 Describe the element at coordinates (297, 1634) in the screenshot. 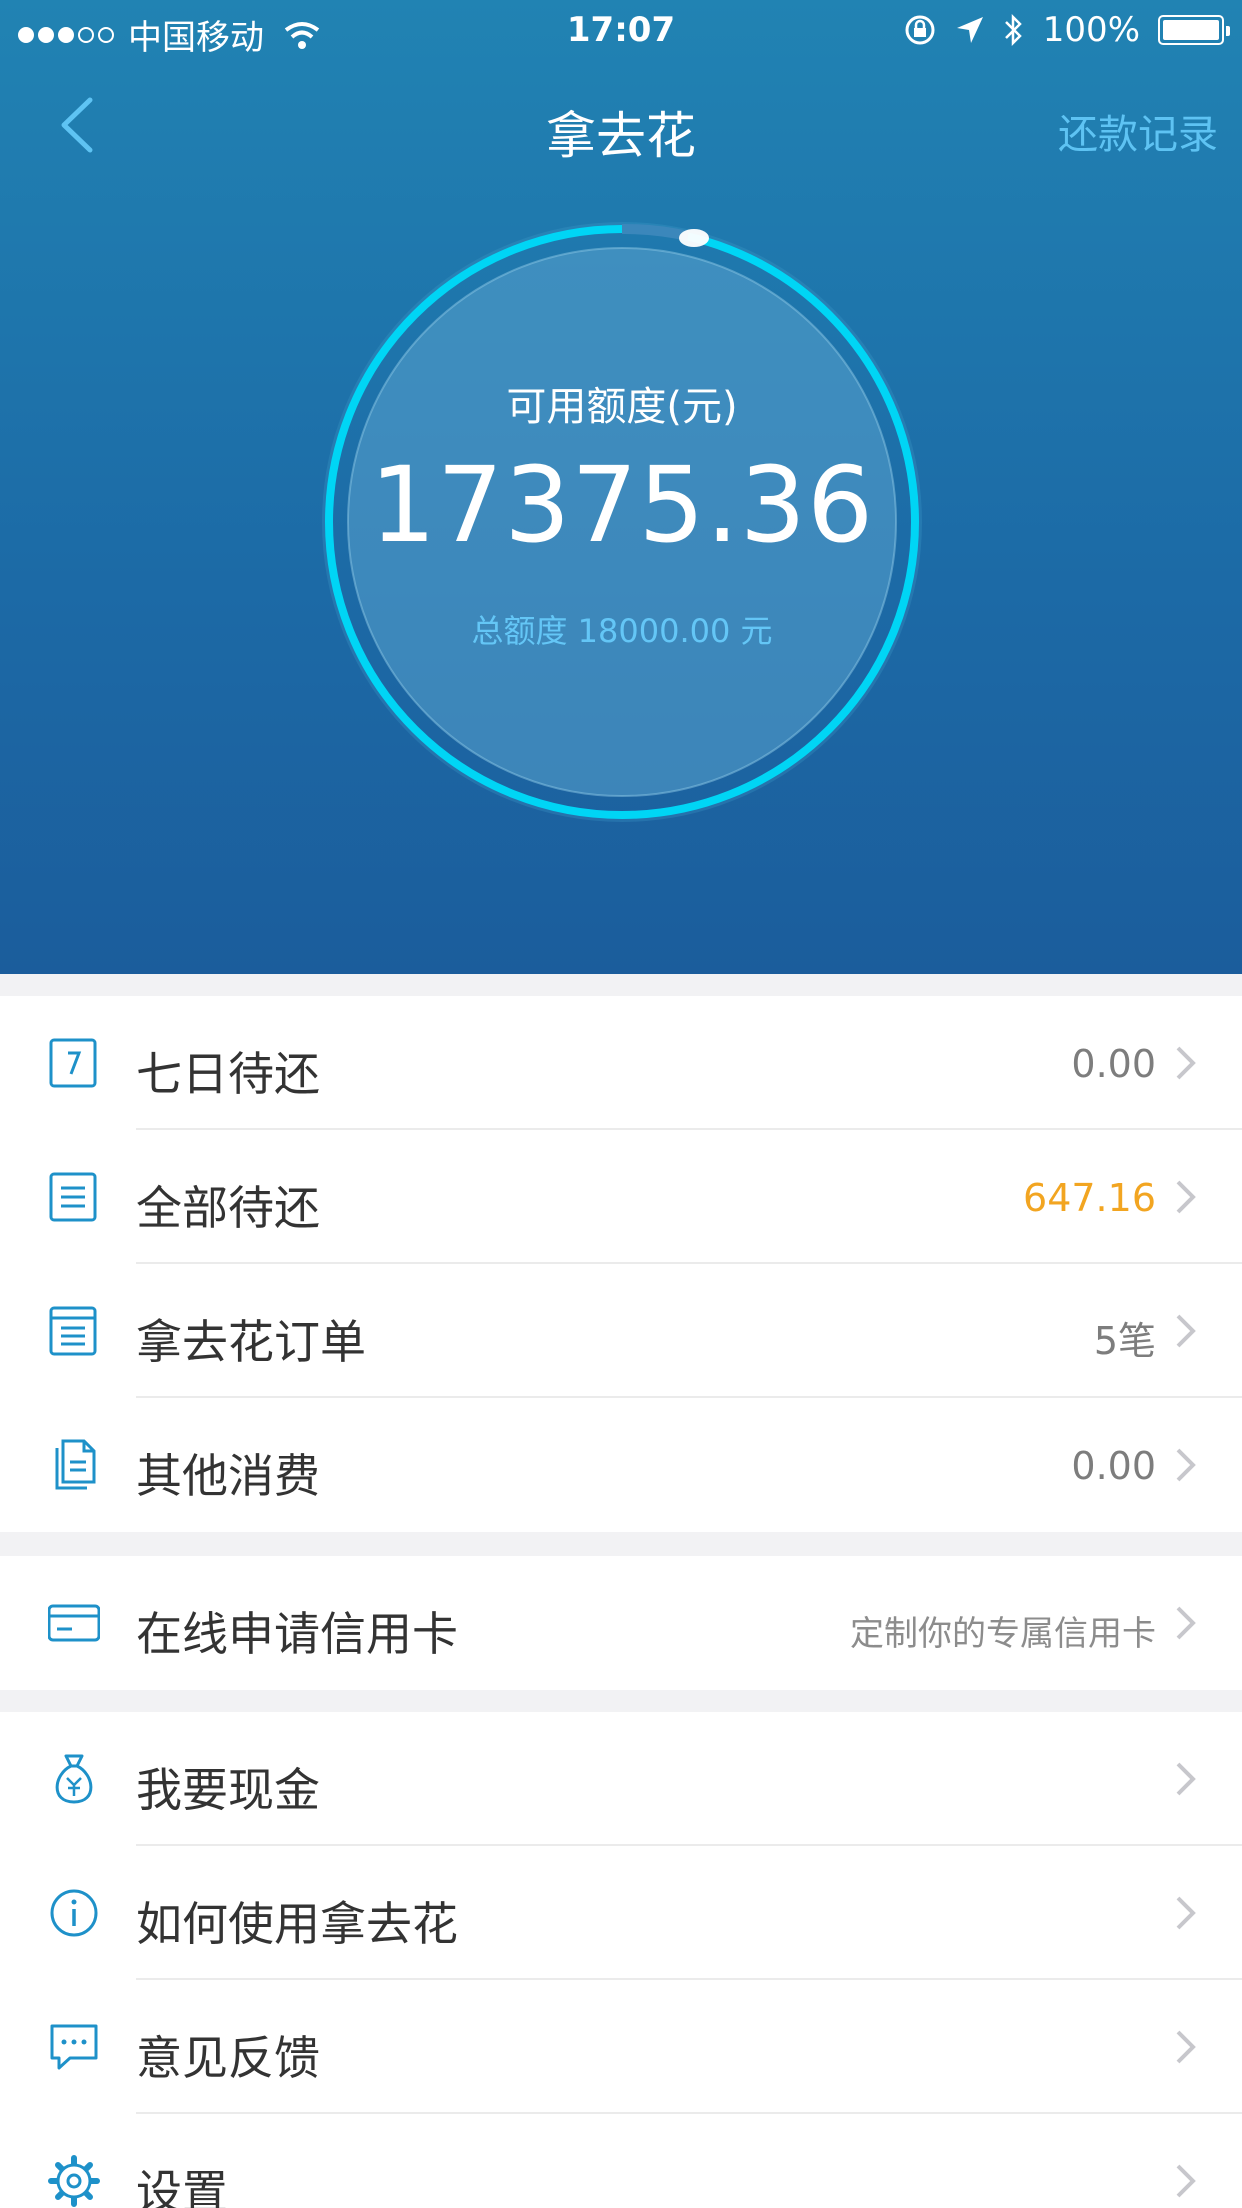

I see `list-item-label: 在线申请信用卡` at that location.